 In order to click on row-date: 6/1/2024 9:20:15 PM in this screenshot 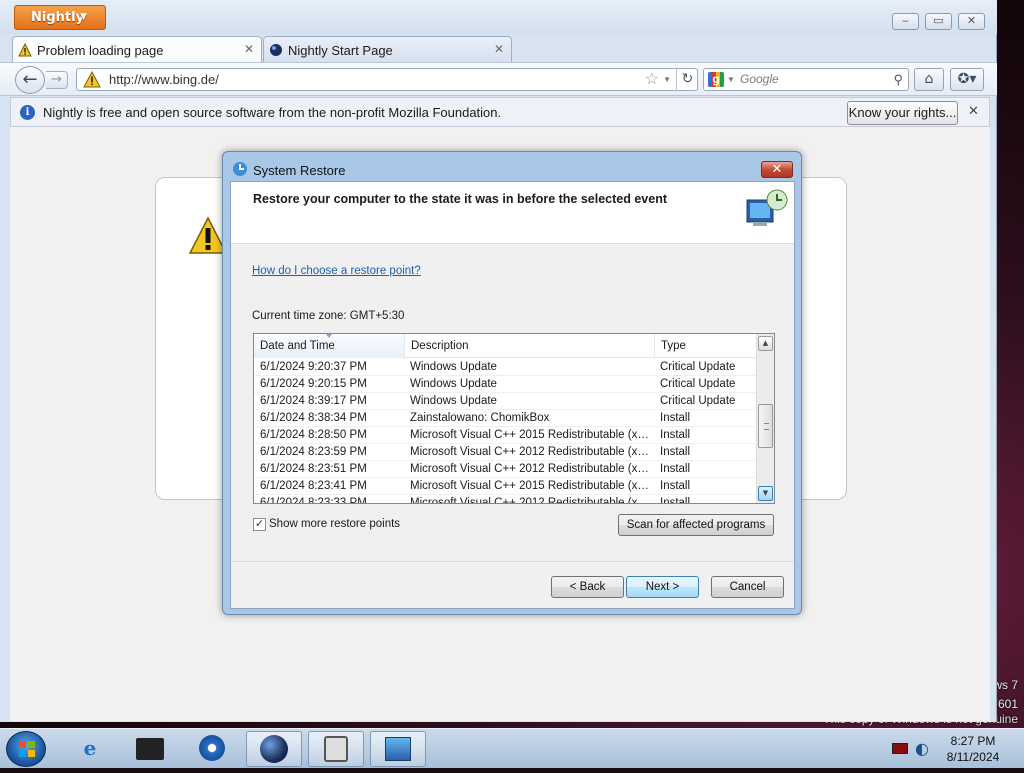, I will do `click(313, 384)`.